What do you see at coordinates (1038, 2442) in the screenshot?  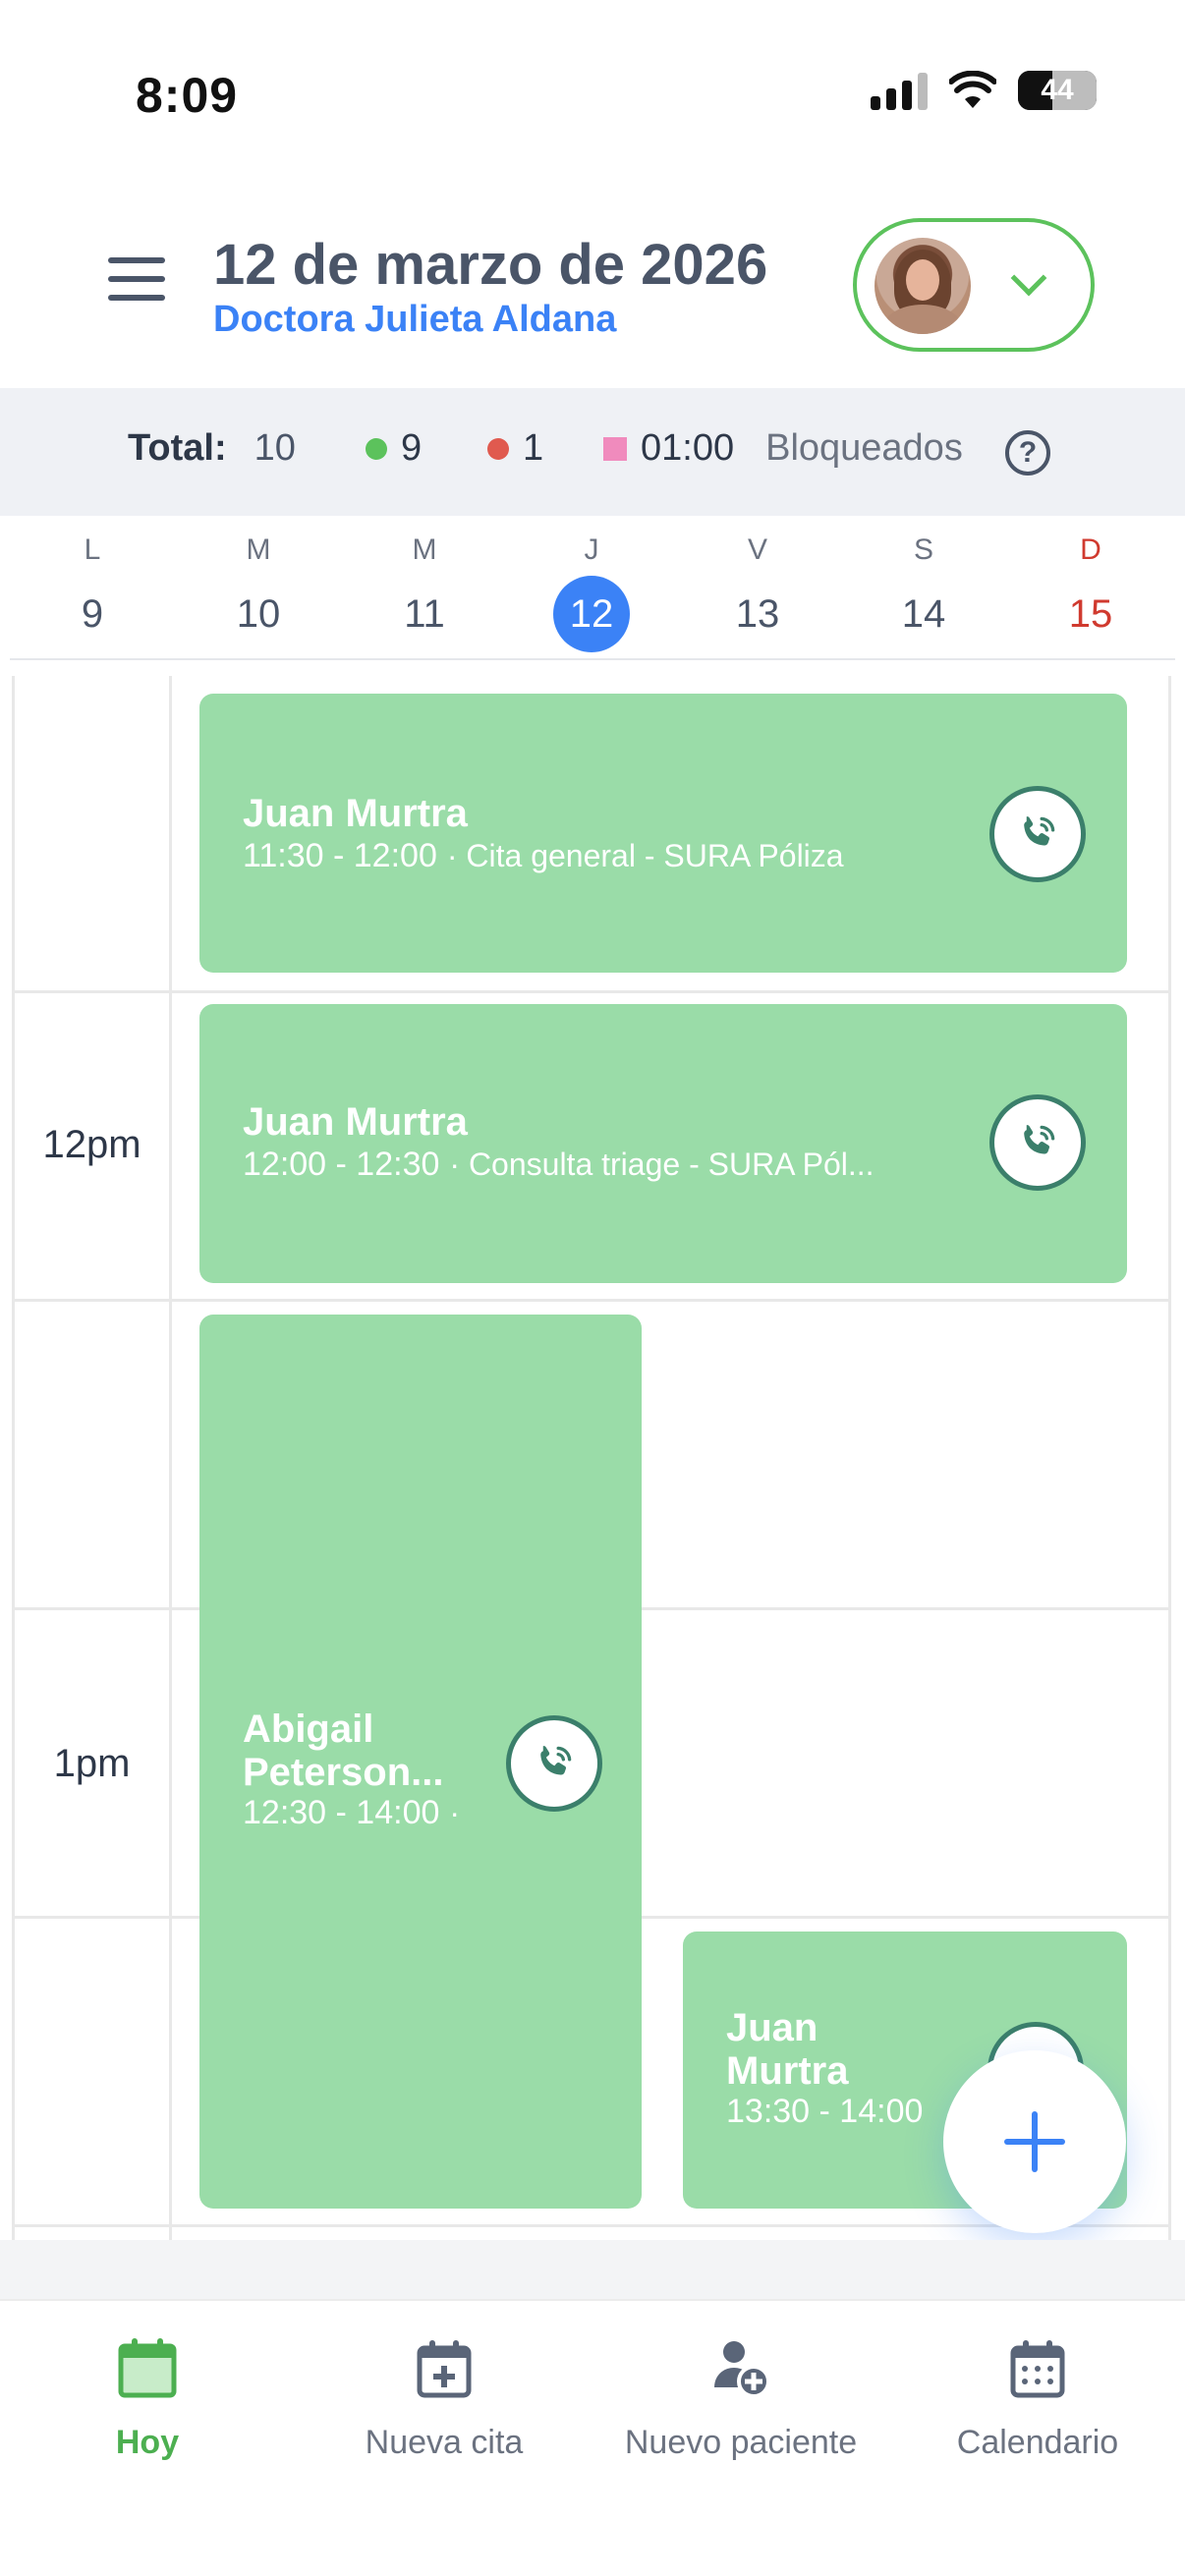 I see `nav-label-calendar: Calendario` at bounding box center [1038, 2442].